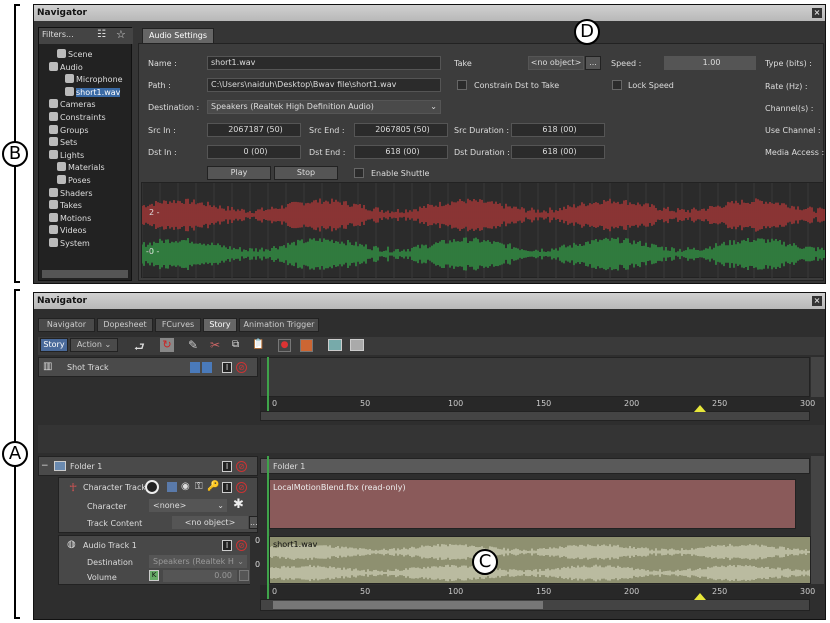  Describe the element at coordinates (817, 377) in the screenshot. I see `shot-side-controls` at that location.